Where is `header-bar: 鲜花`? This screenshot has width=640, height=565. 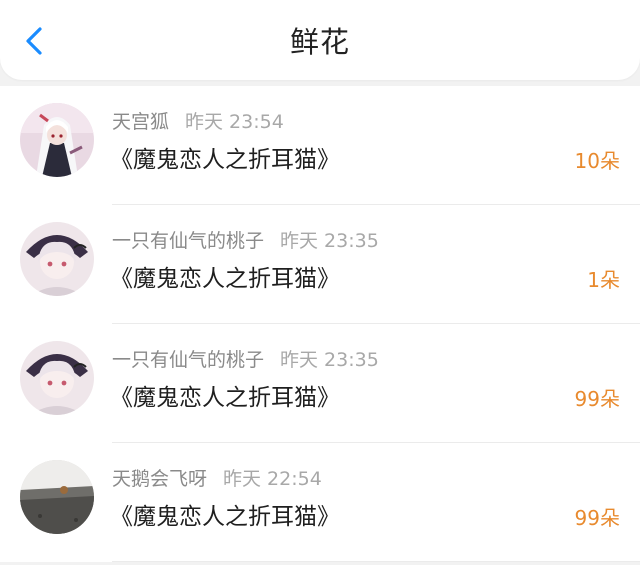
header-bar: 鲜花 is located at coordinates (320, 40).